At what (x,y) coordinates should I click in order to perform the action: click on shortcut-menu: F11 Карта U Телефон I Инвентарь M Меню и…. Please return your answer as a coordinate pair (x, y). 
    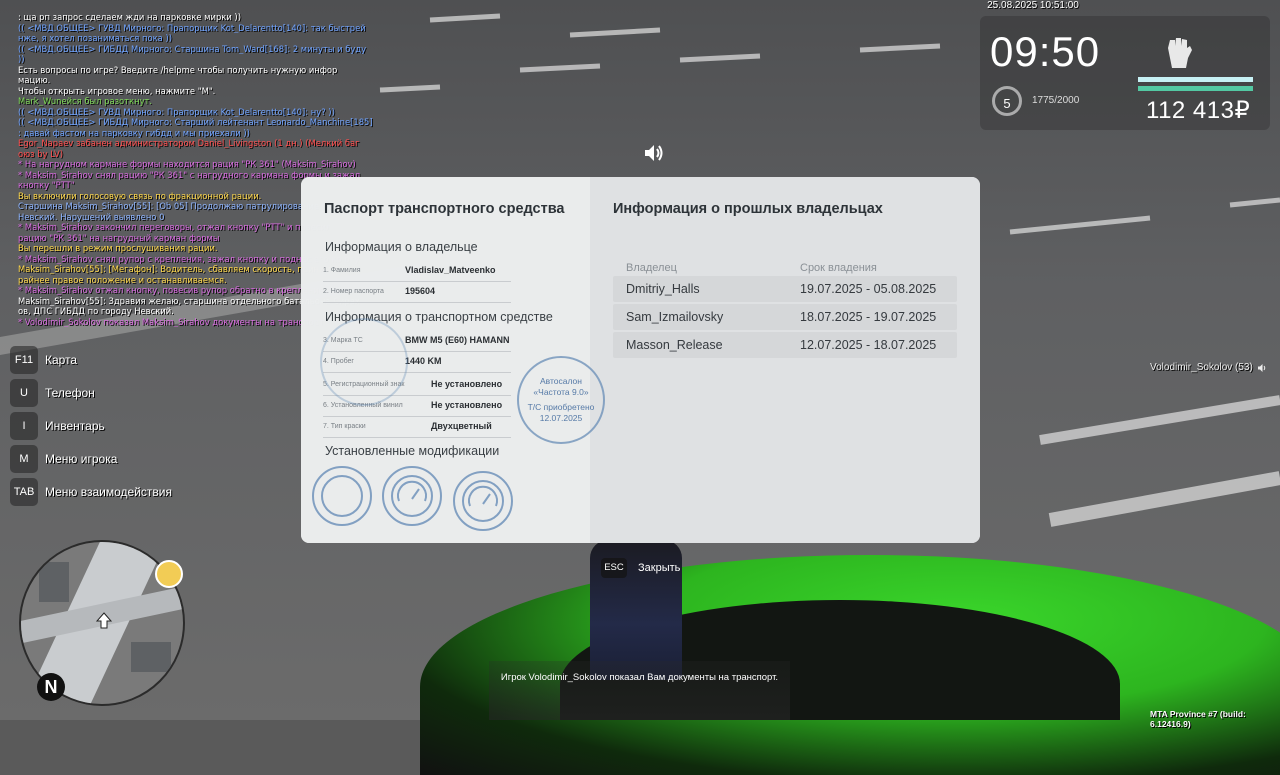
    Looking at the image, I should click on (91, 428).